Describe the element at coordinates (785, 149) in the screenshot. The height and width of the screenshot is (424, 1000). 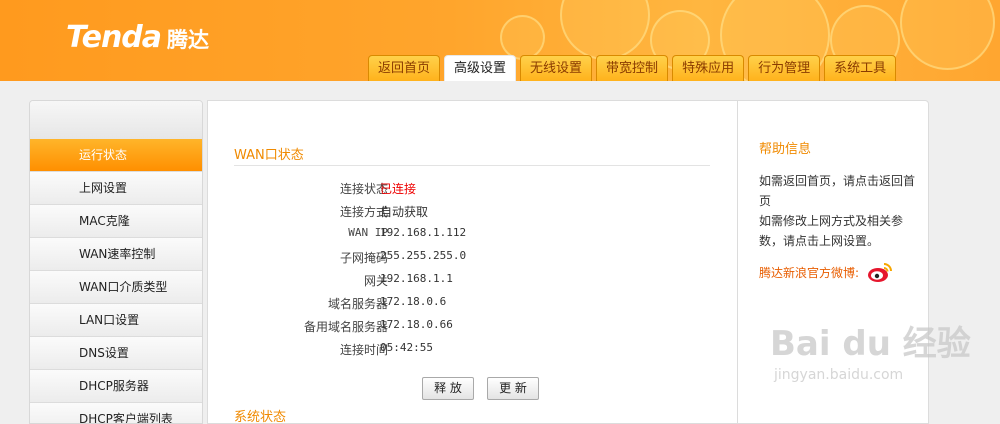
I see `help-title: 帮助信息` at that location.